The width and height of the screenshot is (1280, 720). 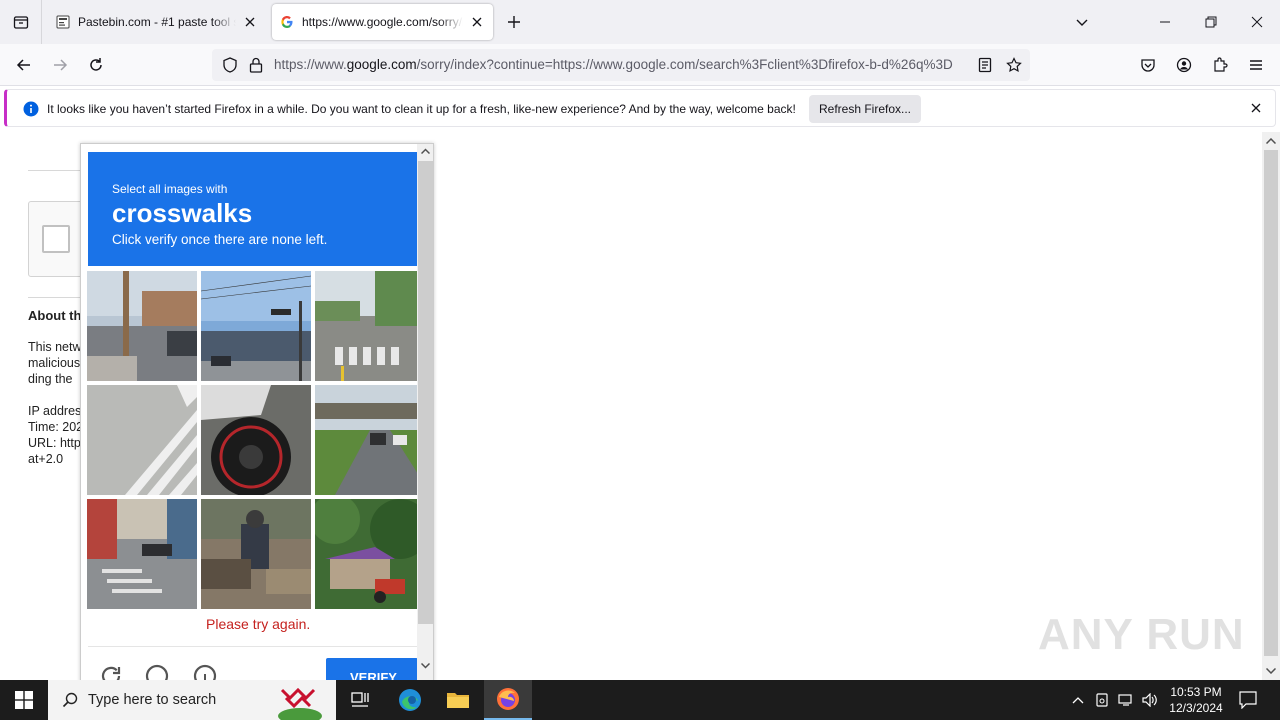 I want to click on clock-date: 12/3/2024, so click(x=1196, y=708).